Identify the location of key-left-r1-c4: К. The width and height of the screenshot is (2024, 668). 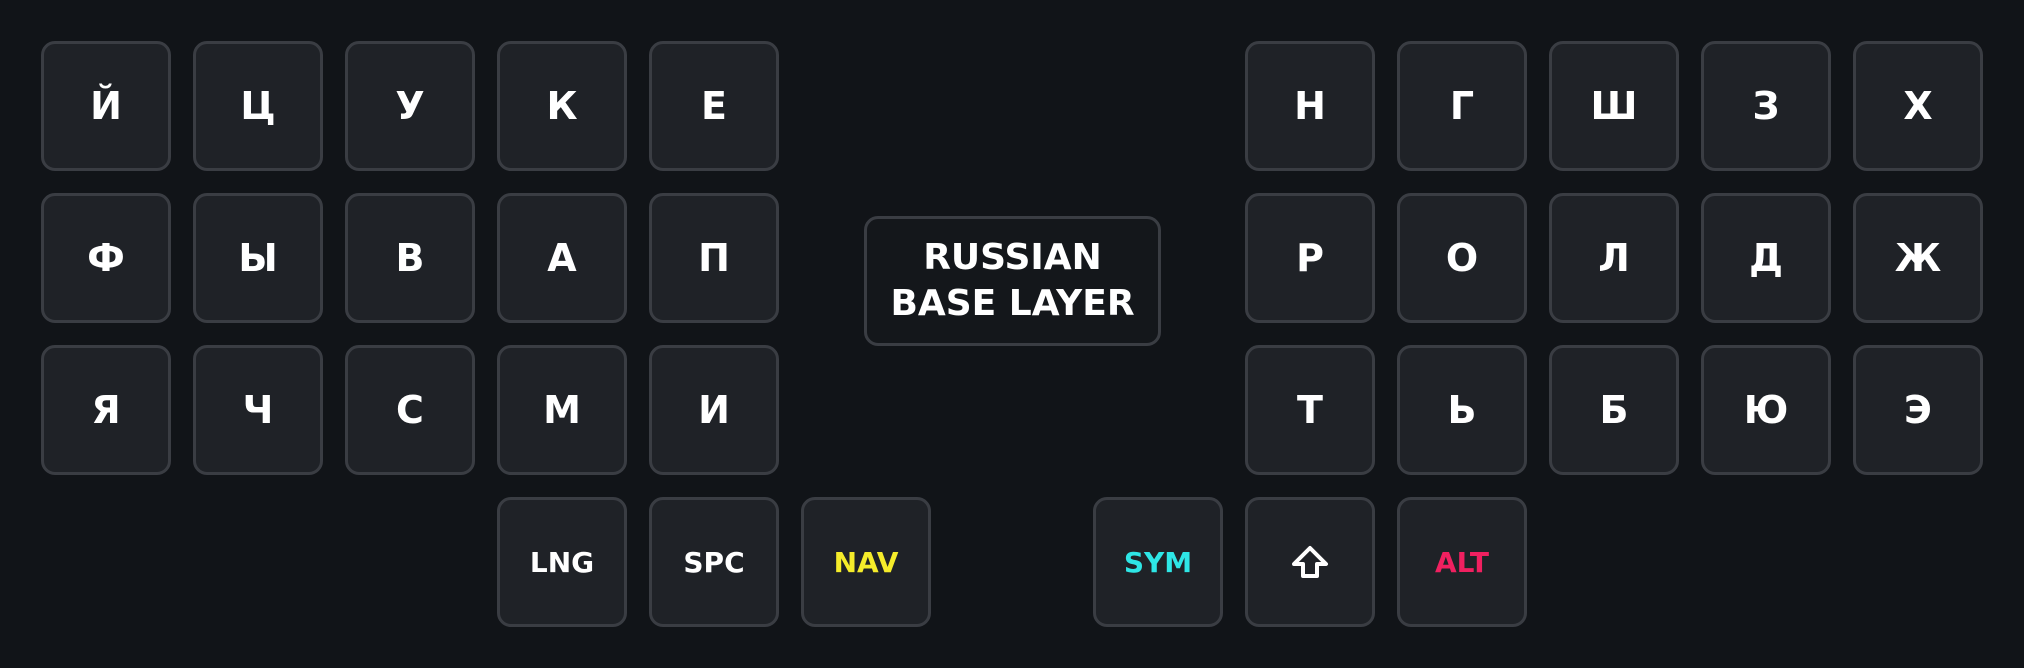
(562, 106).